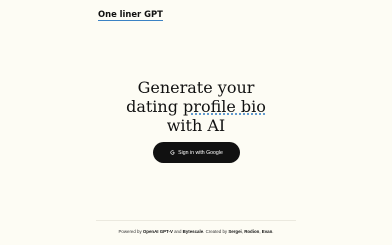 Image resolution: width=392 pixels, height=245 pixels. Describe the element at coordinates (172, 152) in the screenshot. I see `google-icon` at that location.